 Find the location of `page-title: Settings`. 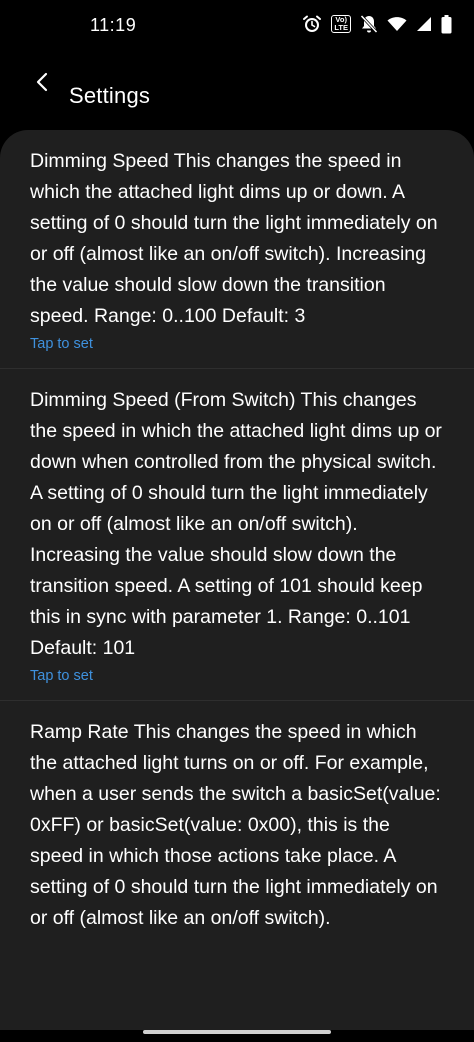

page-title: Settings is located at coordinates (110, 95).